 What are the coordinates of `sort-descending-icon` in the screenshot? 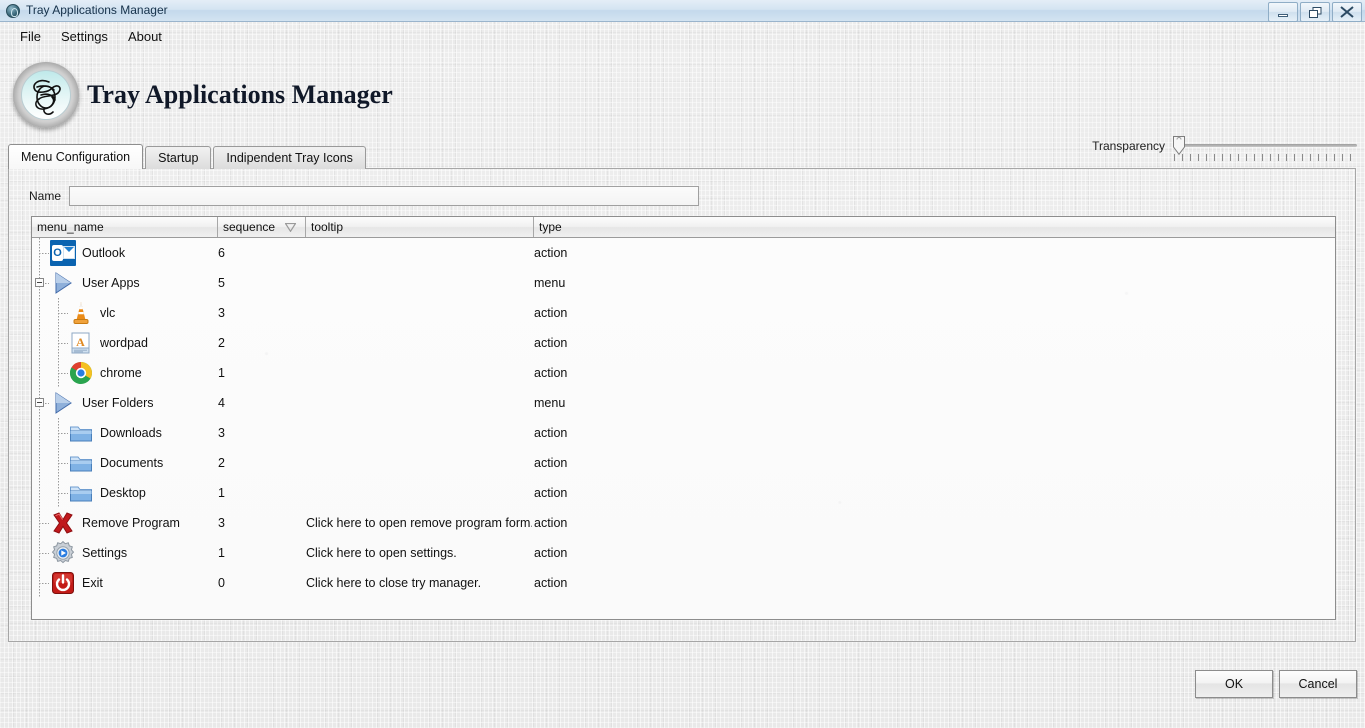 It's located at (290, 227).